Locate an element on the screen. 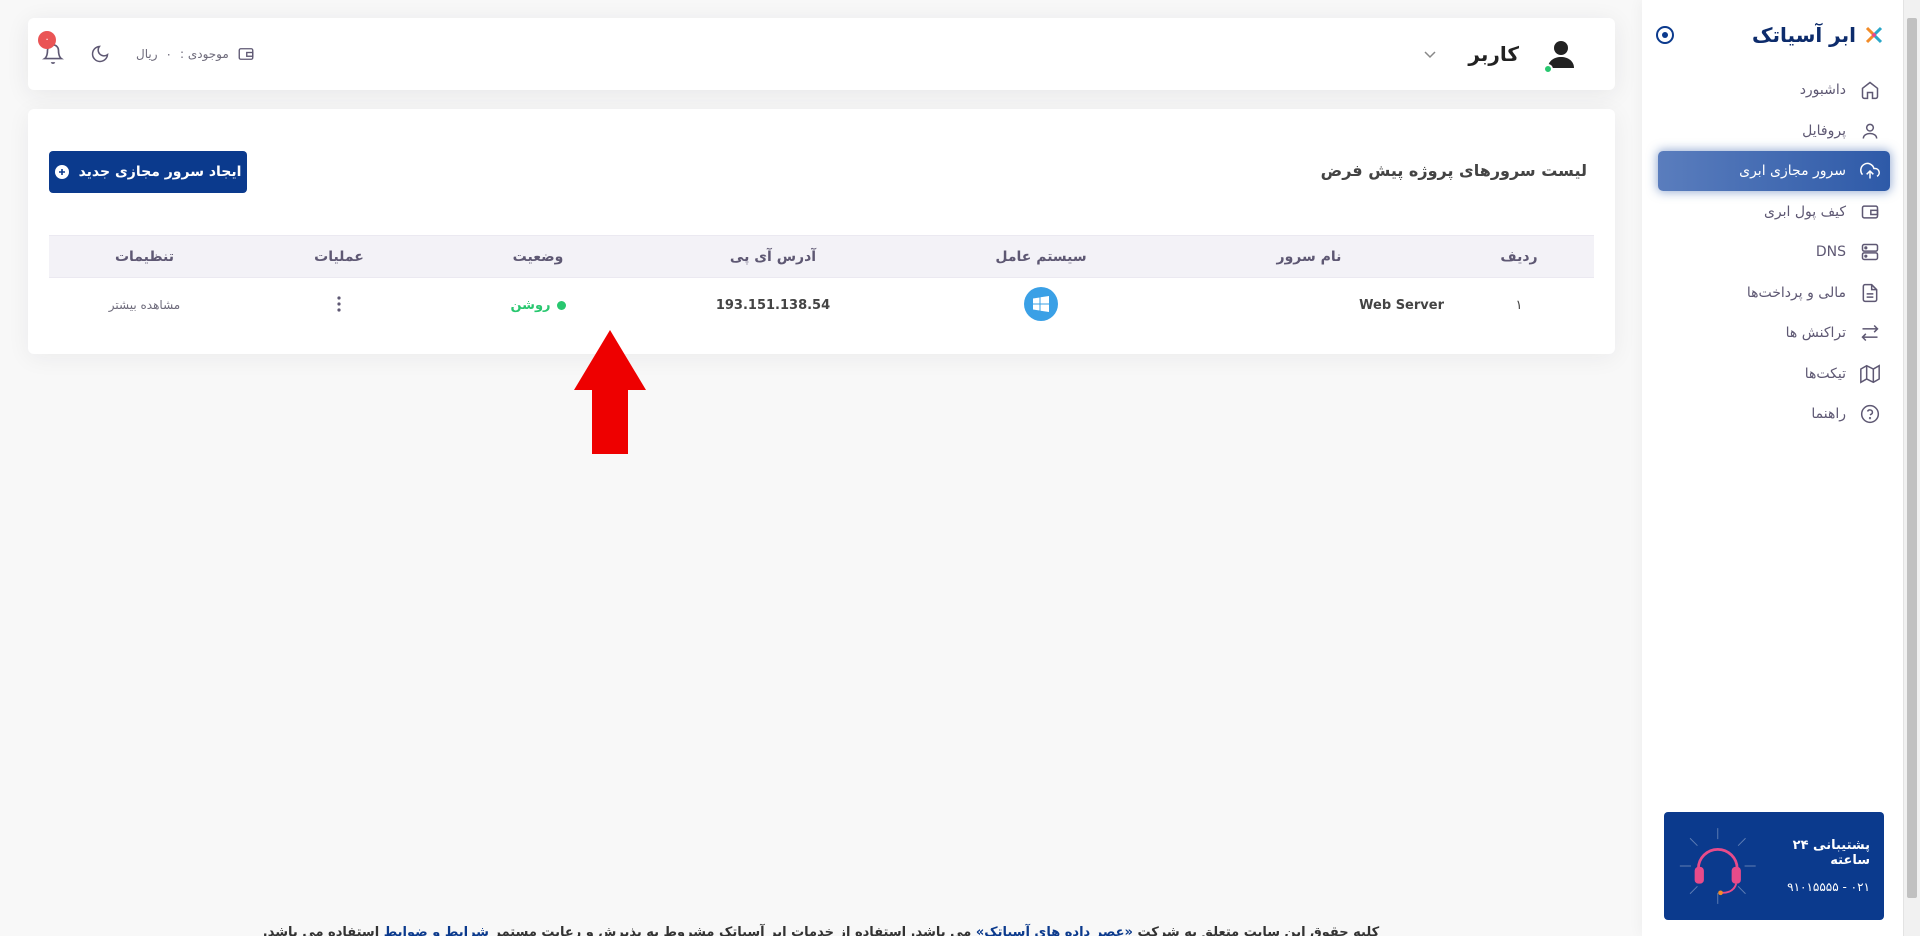  page-title: لیست سرورهای پروژه پیش فرض is located at coordinates (1453, 170).